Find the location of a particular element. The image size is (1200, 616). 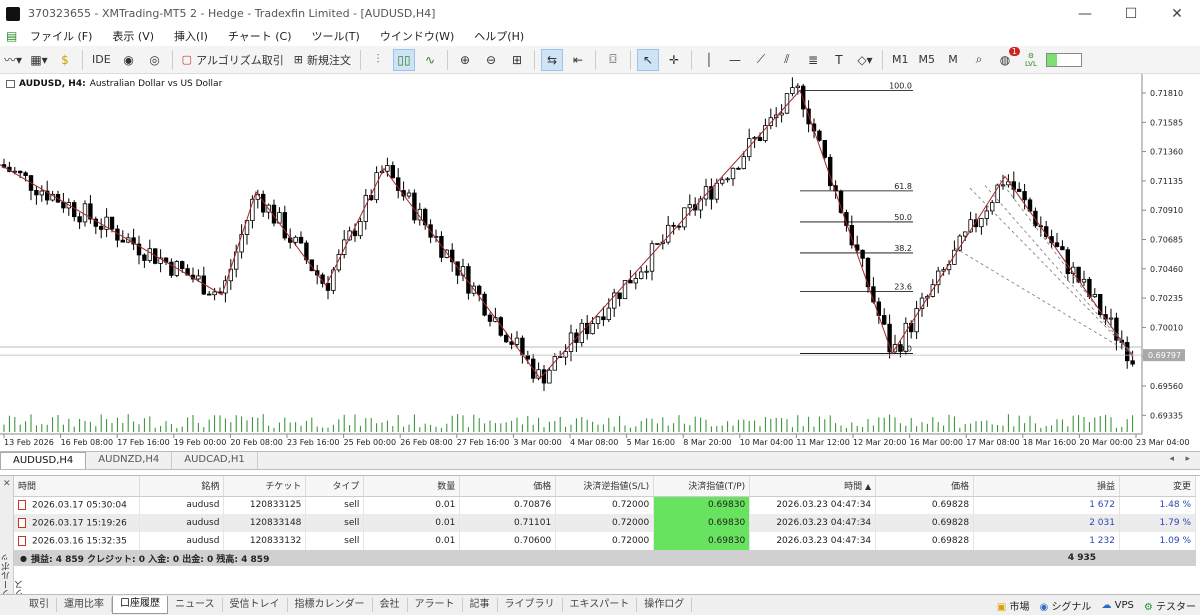

menu-insert: 挿入(I) is located at coordinates (191, 36).